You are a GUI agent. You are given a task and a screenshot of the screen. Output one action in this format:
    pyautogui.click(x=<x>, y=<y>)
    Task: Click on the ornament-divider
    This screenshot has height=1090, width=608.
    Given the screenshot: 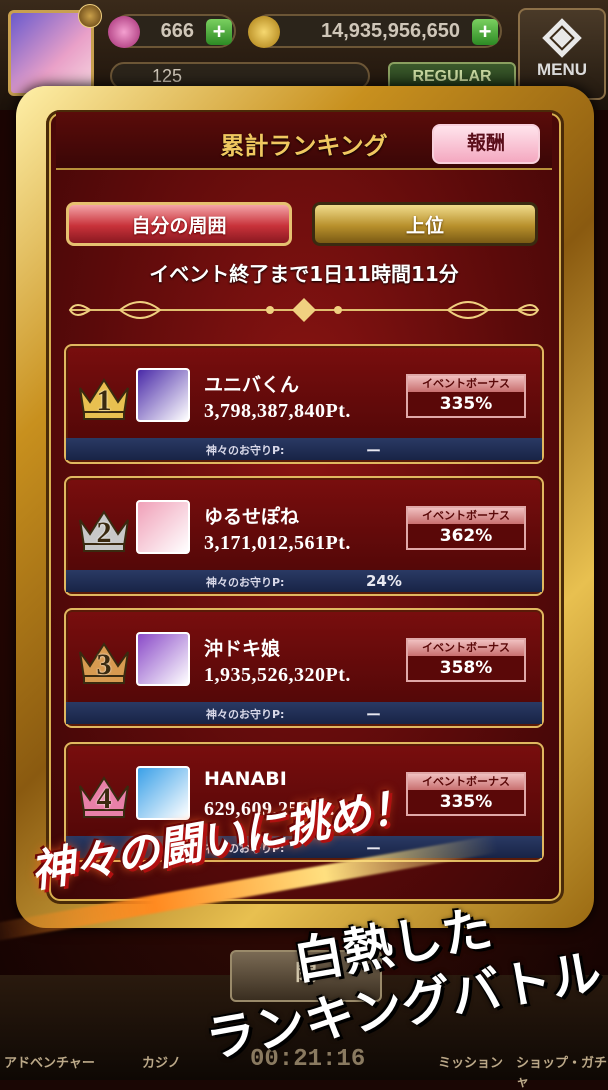 What is the action you would take?
    pyautogui.click(x=304, y=310)
    